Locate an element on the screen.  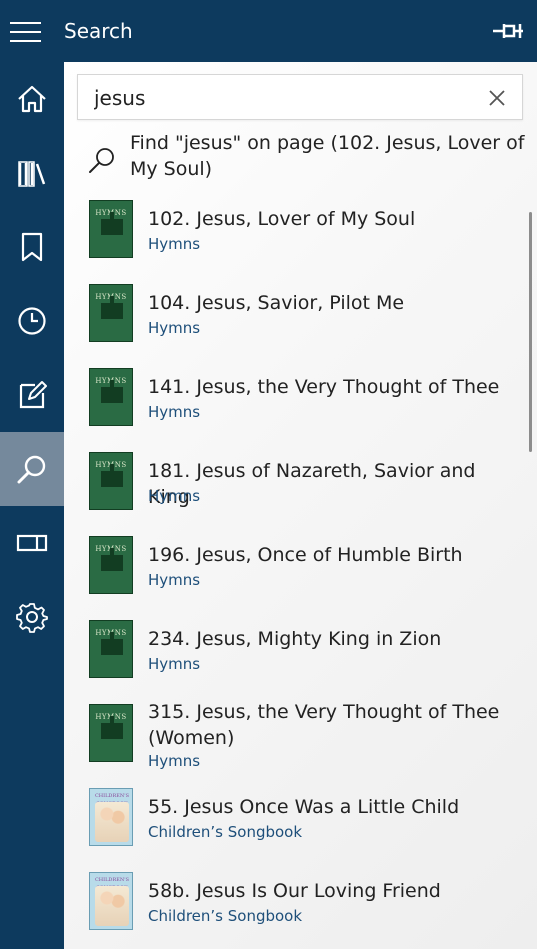
library-icon is located at coordinates (32, 174).